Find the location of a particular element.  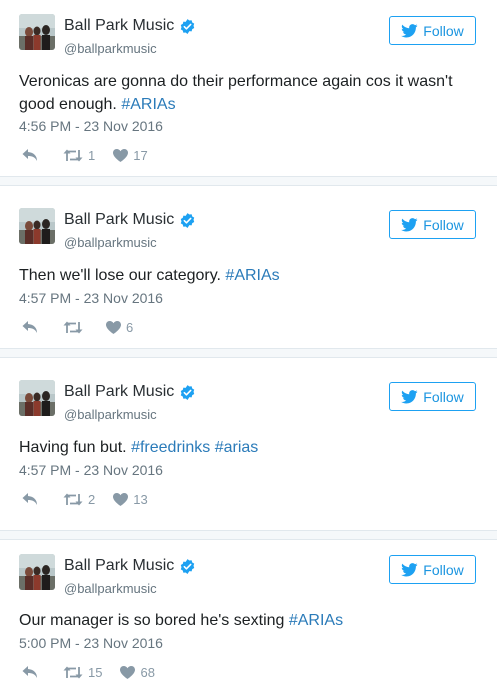

tweet-timestamp: 4:56 PM - 23 Nov 2016 is located at coordinates (91, 126).